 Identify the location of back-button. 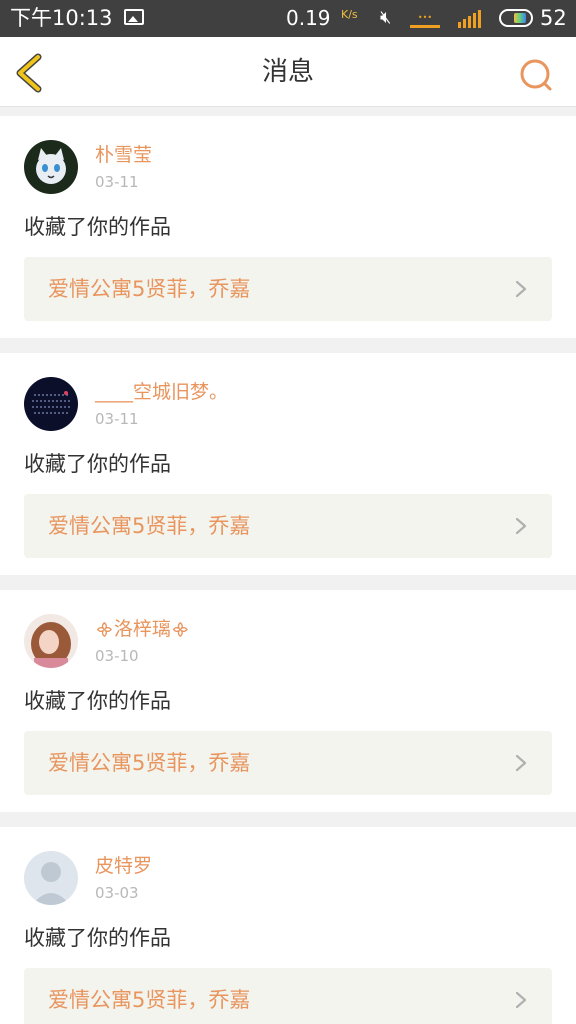
(32, 73).